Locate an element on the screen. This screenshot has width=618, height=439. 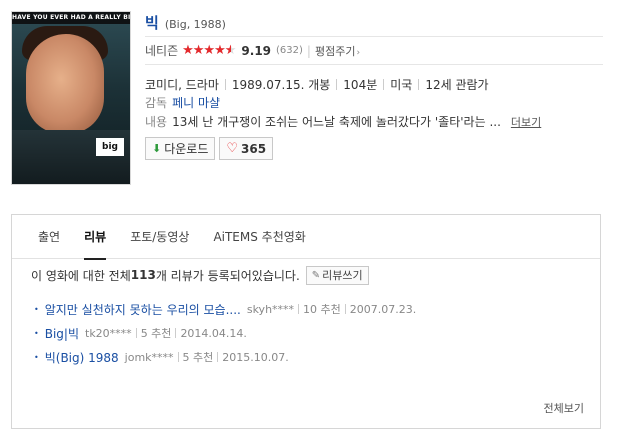
rating-row: 네티즌 ★★★★★ ★★★★★ 9.19 (632) | 평점주기› is located at coordinates (374, 51).